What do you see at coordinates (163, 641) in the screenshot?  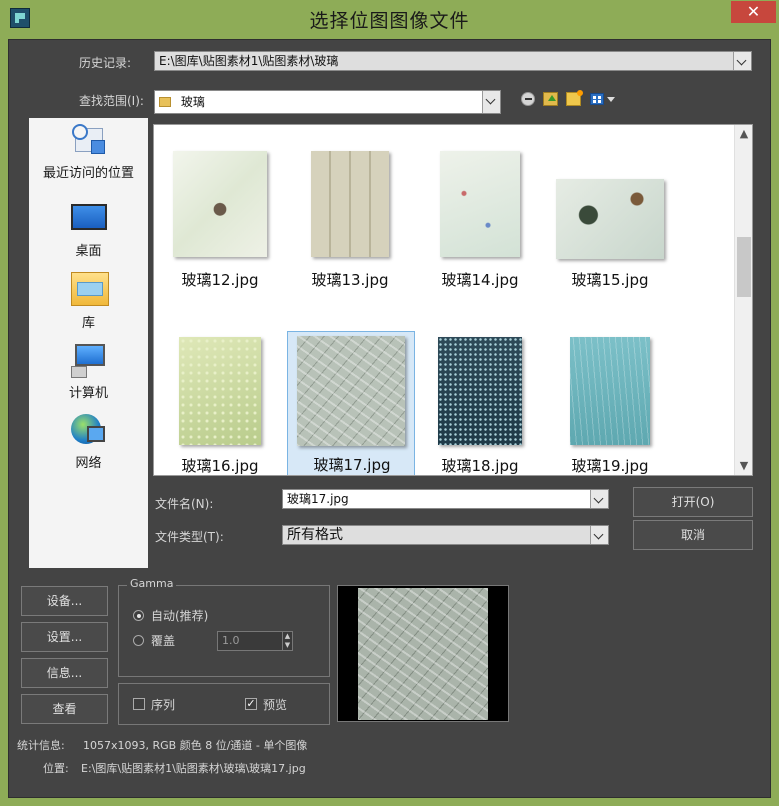 I see `gamma-override-label: 覆盖` at bounding box center [163, 641].